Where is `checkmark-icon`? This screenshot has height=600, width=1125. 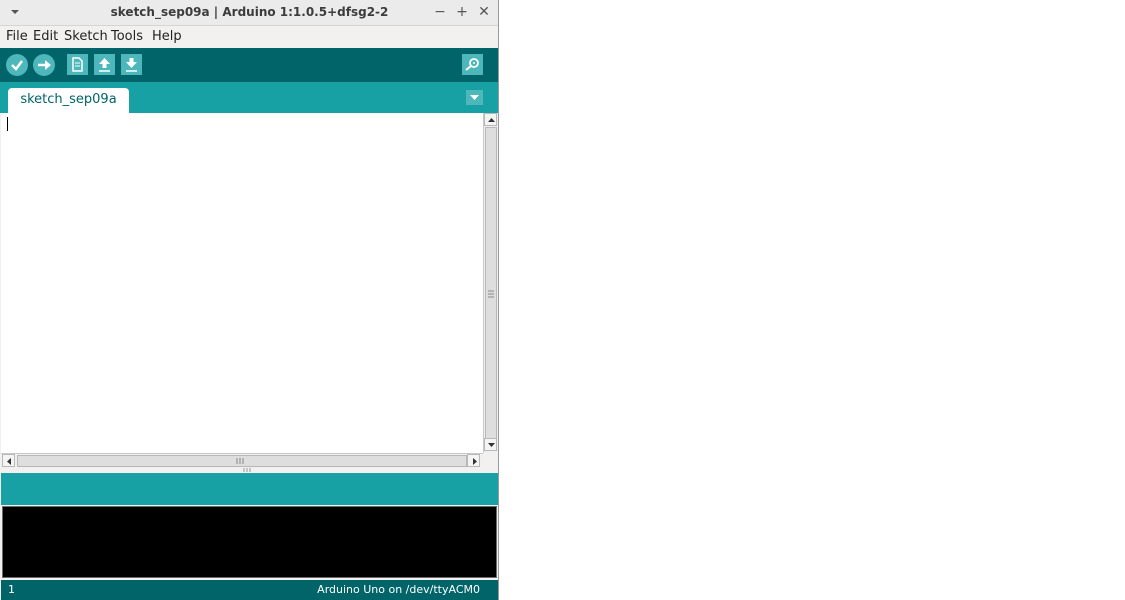 checkmark-icon is located at coordinates (17, 65).